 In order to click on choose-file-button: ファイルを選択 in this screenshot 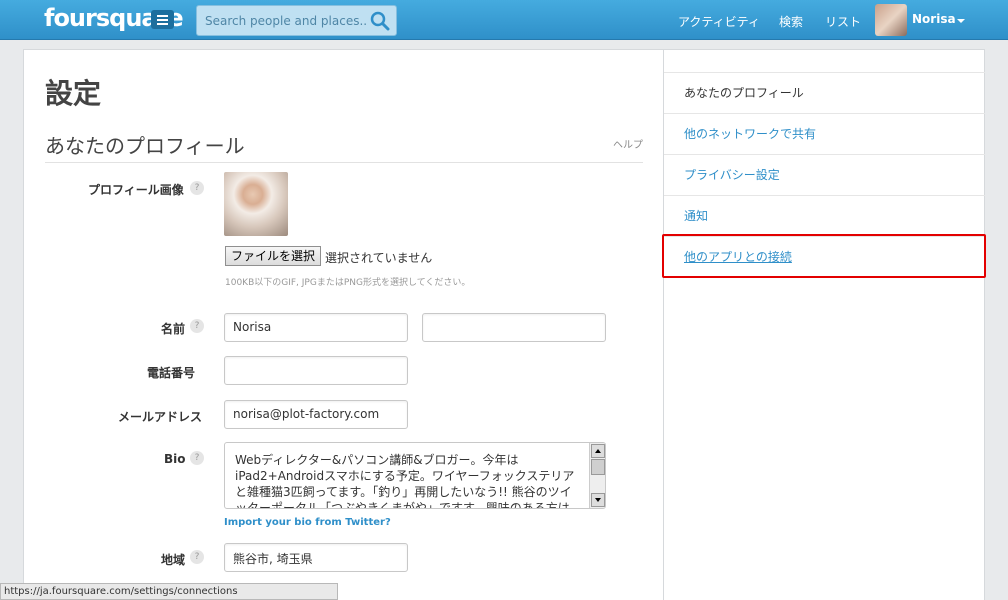, I will do `click(273, 256)`.